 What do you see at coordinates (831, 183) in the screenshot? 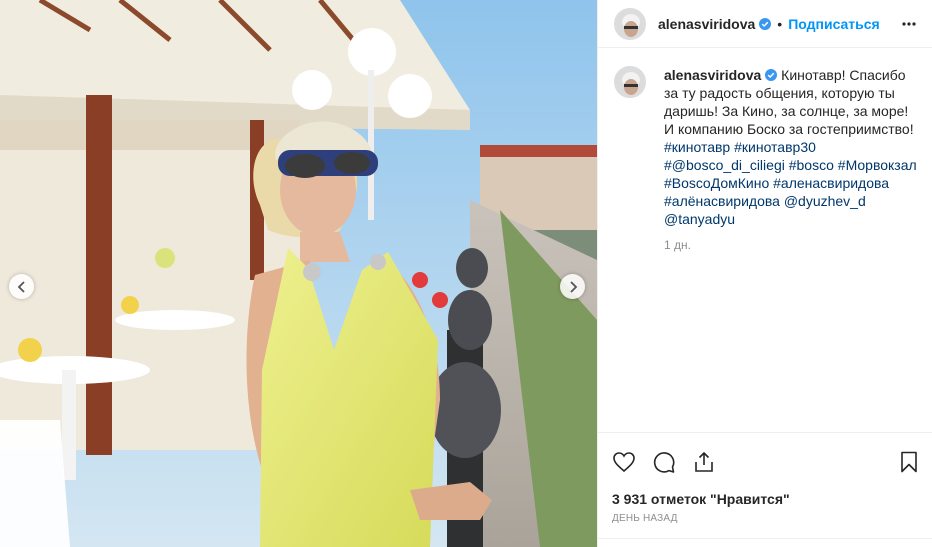
I see `hashtag-link: #аленасвиридова` at bounding box center [831, 183].